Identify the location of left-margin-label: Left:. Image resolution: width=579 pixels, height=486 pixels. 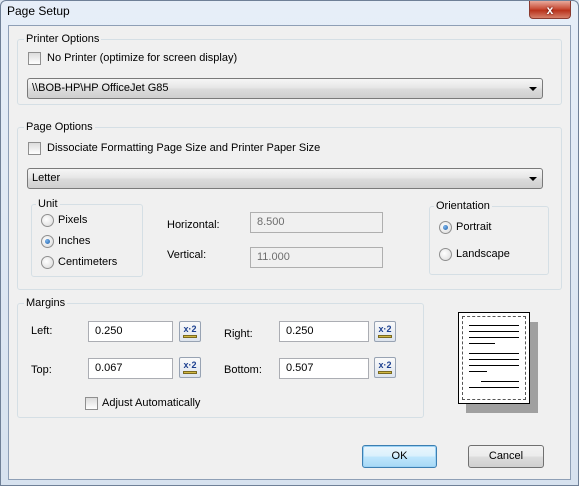
(42, 331).